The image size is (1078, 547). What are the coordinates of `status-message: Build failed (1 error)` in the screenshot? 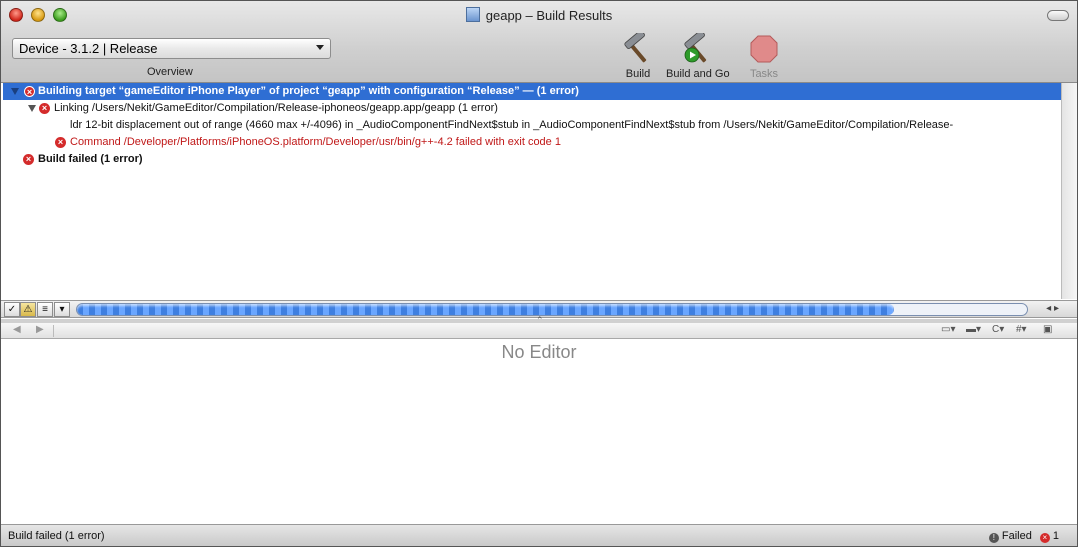 It's located at (56, 536).